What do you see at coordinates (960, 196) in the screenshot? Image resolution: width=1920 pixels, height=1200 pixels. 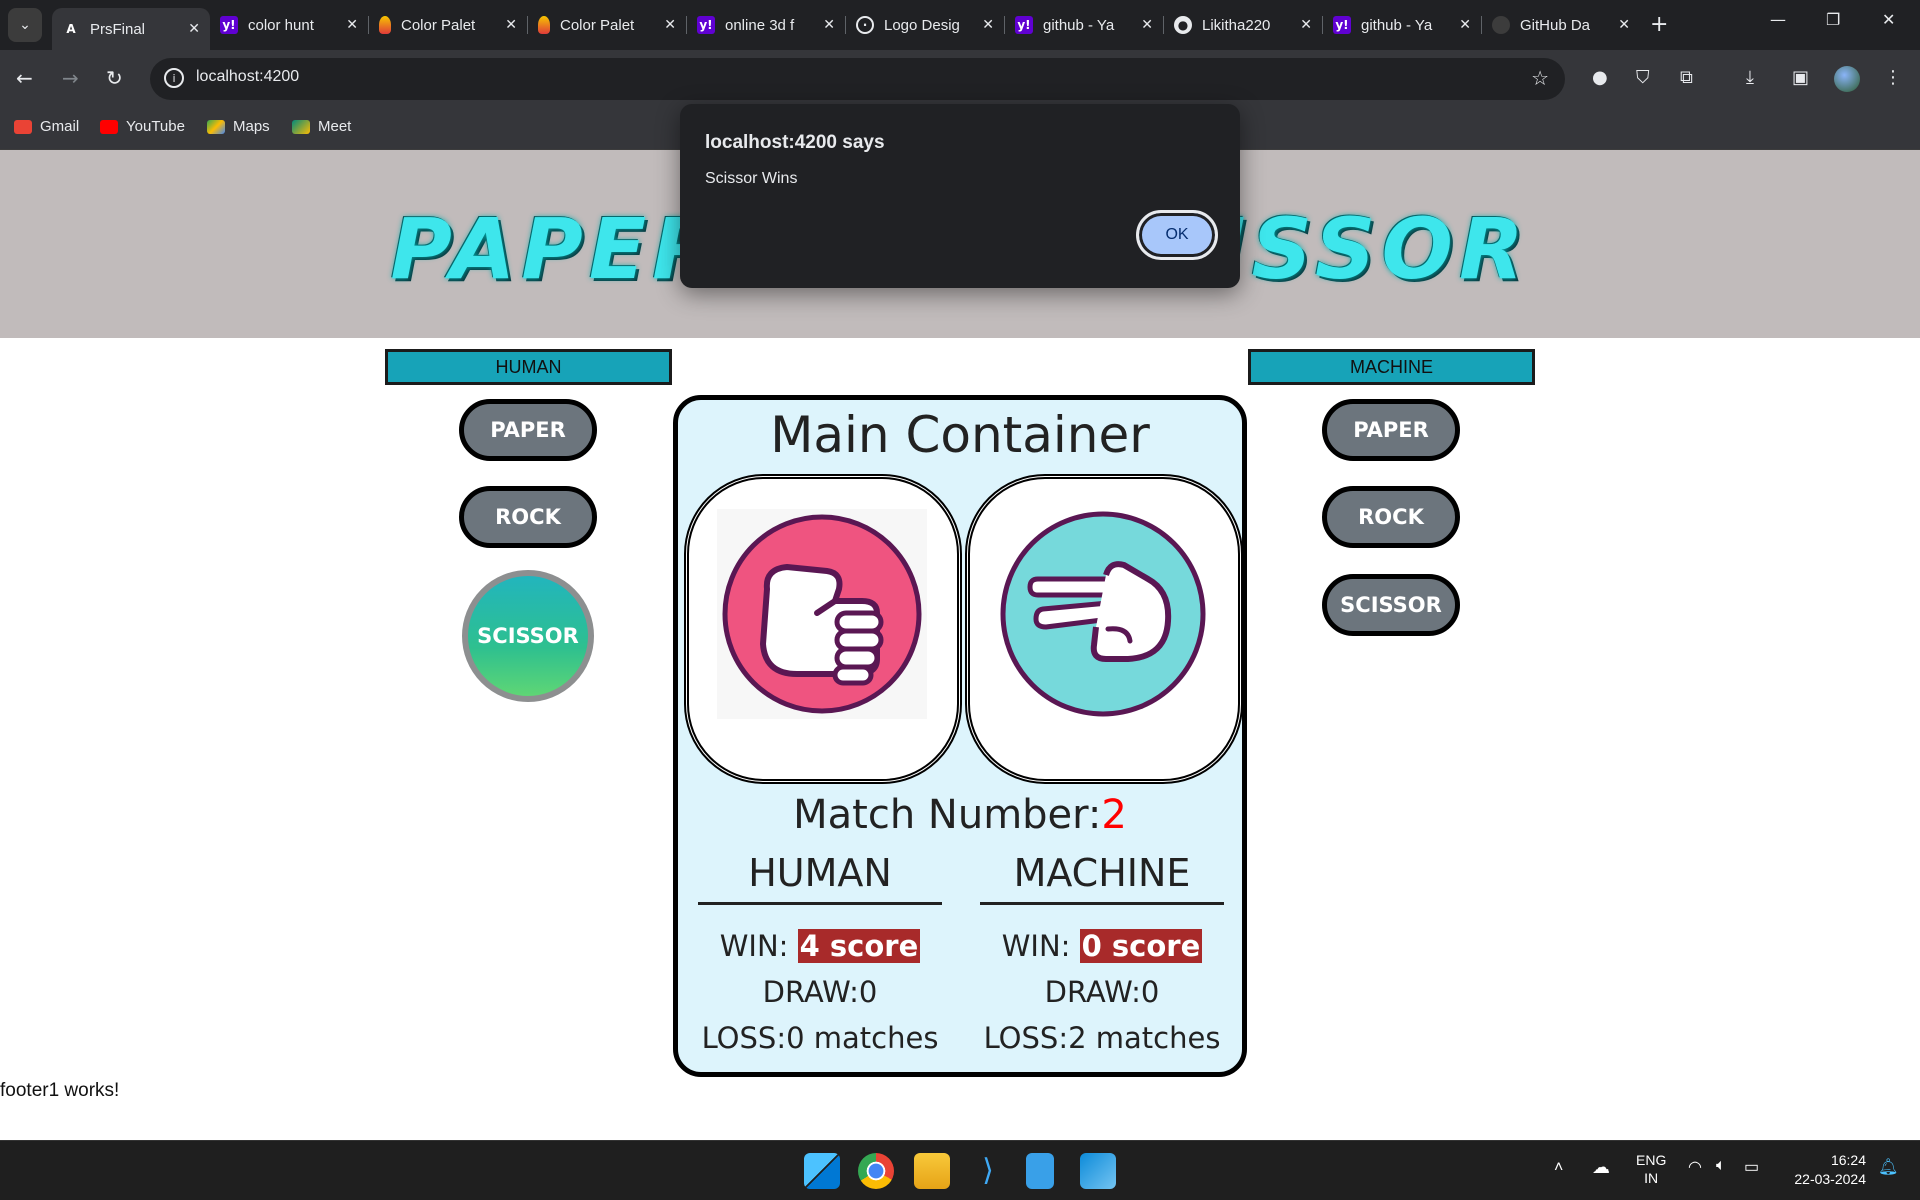 I see `alert-dialog: localhost:4200 says Scissor Wins OK` at bounding box center [960, 196].